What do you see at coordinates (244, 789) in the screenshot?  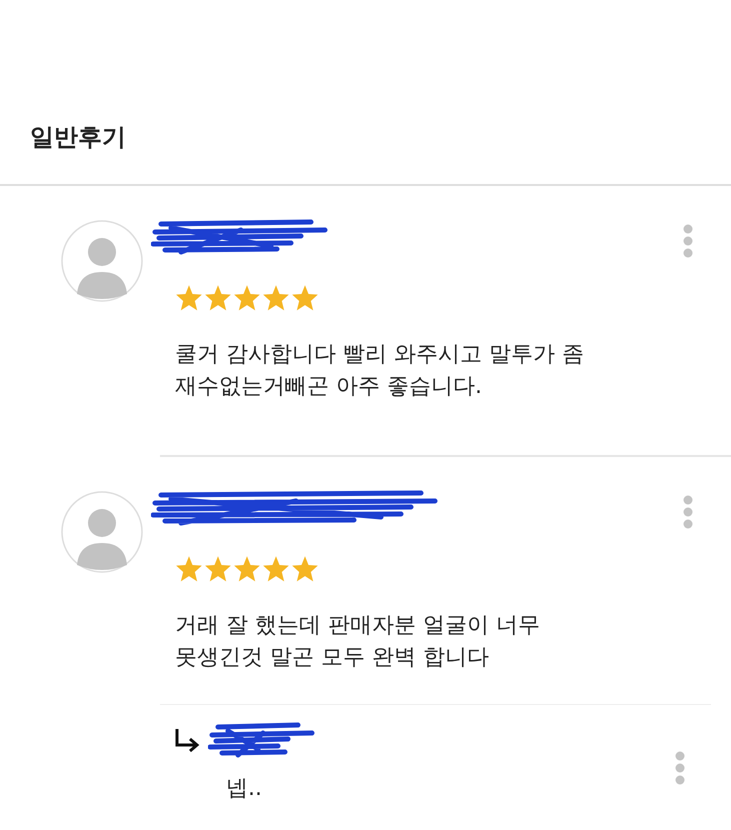 I see `reply-text: 넵..` at bounding box center [244, 789].